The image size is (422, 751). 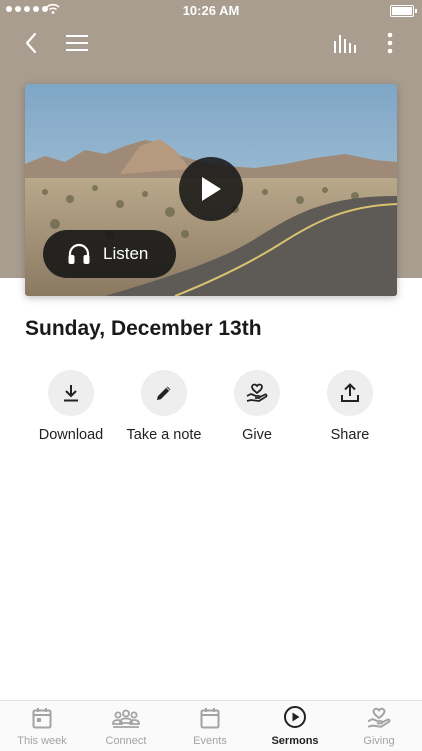 I want to click on tab-events-label: Events, so click(x=210, y=741).